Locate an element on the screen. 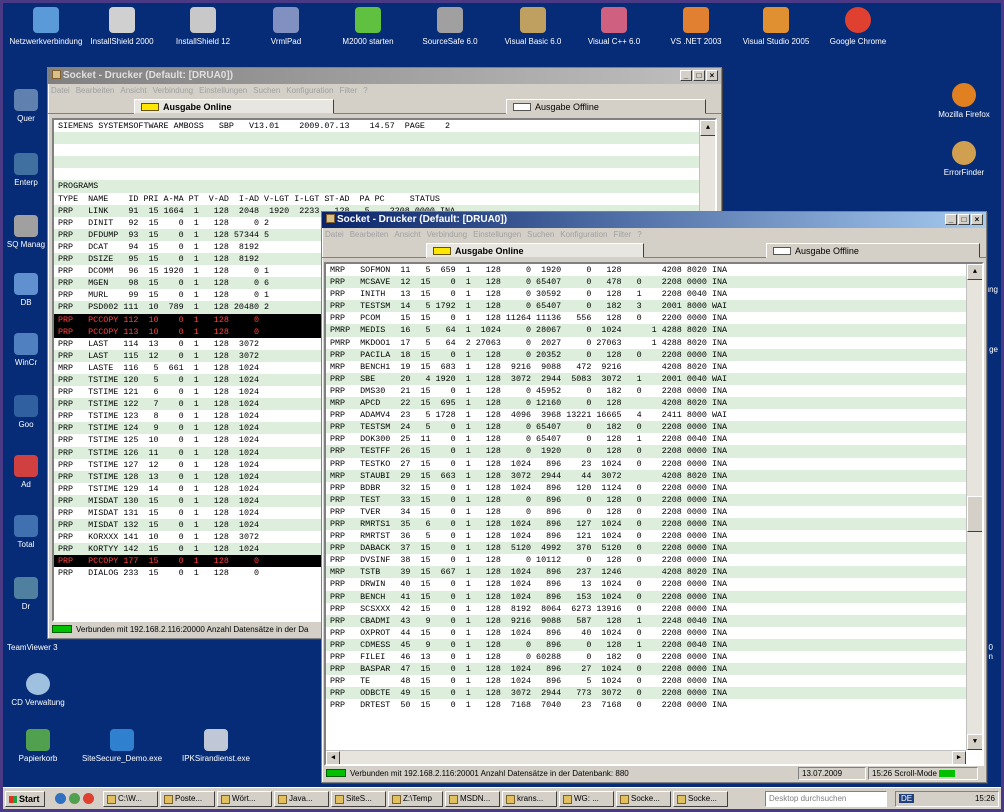  status-mode: 15:26 Scroll-Mode is located at coordinates (923, 773).